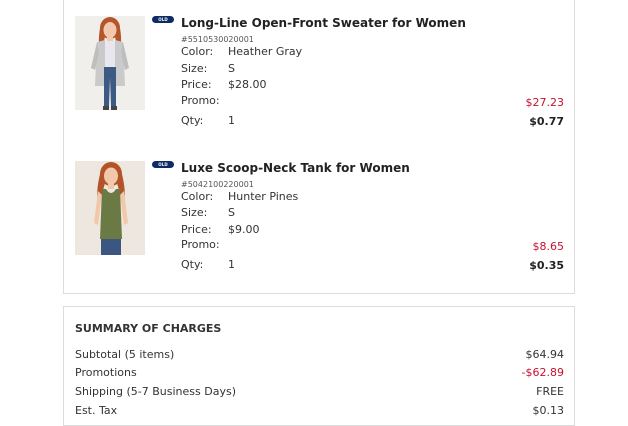  I want to click on price-value: $9.00, so click(244, 229).